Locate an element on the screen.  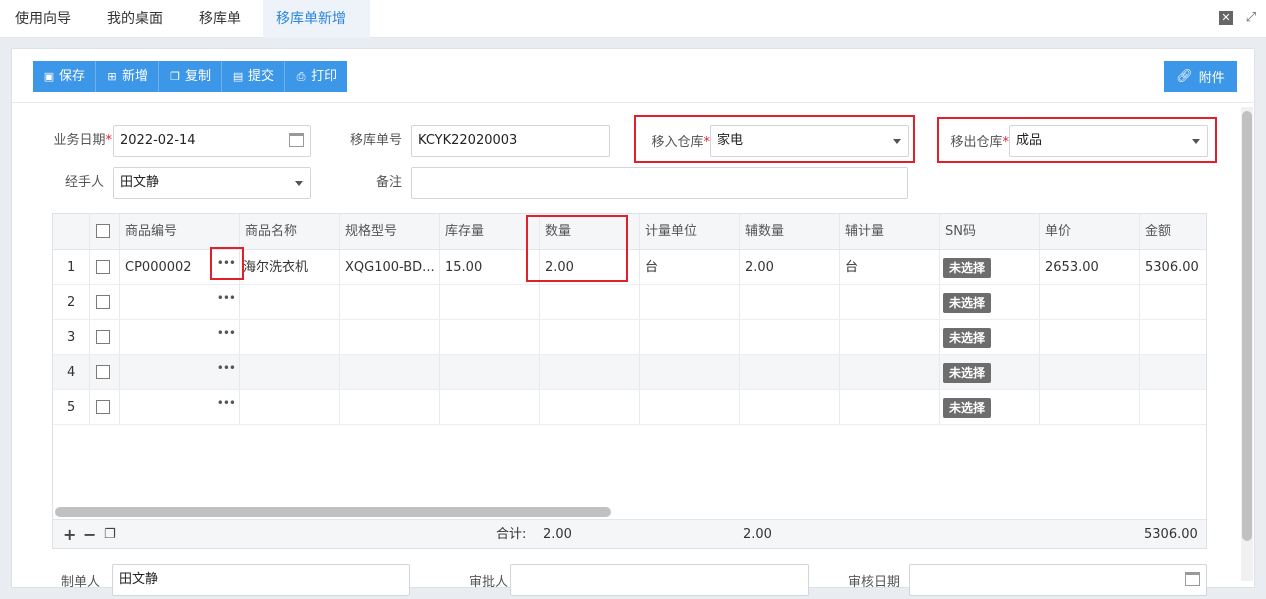
print-button: ⎙ 打印 is located at coordinates (316, 76).